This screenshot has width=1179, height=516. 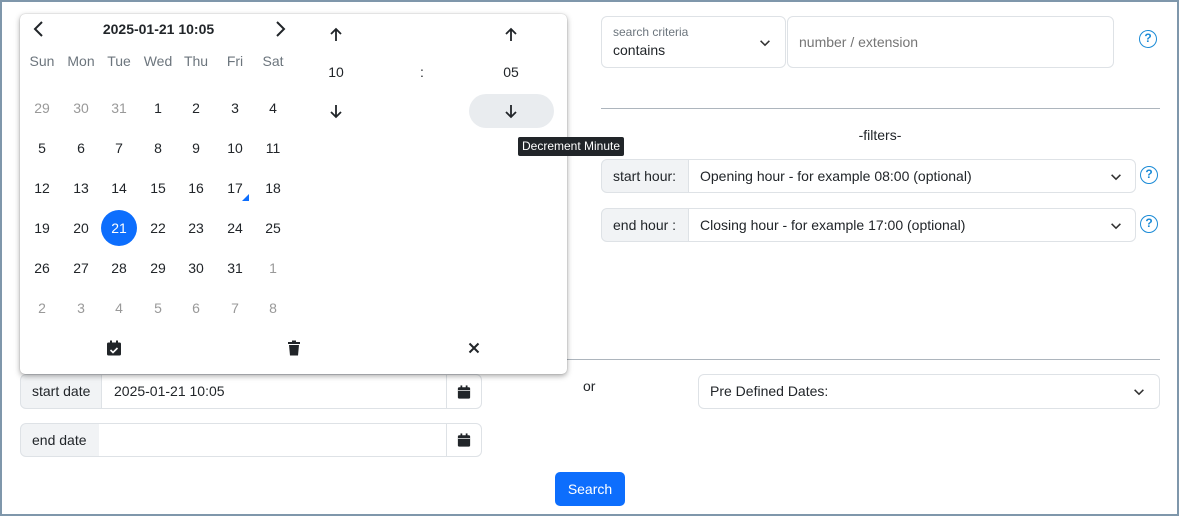 What do you see at coordinates (589, 386) in the screenshot?
I see `or-label: or` at bounding box center [589, 386].